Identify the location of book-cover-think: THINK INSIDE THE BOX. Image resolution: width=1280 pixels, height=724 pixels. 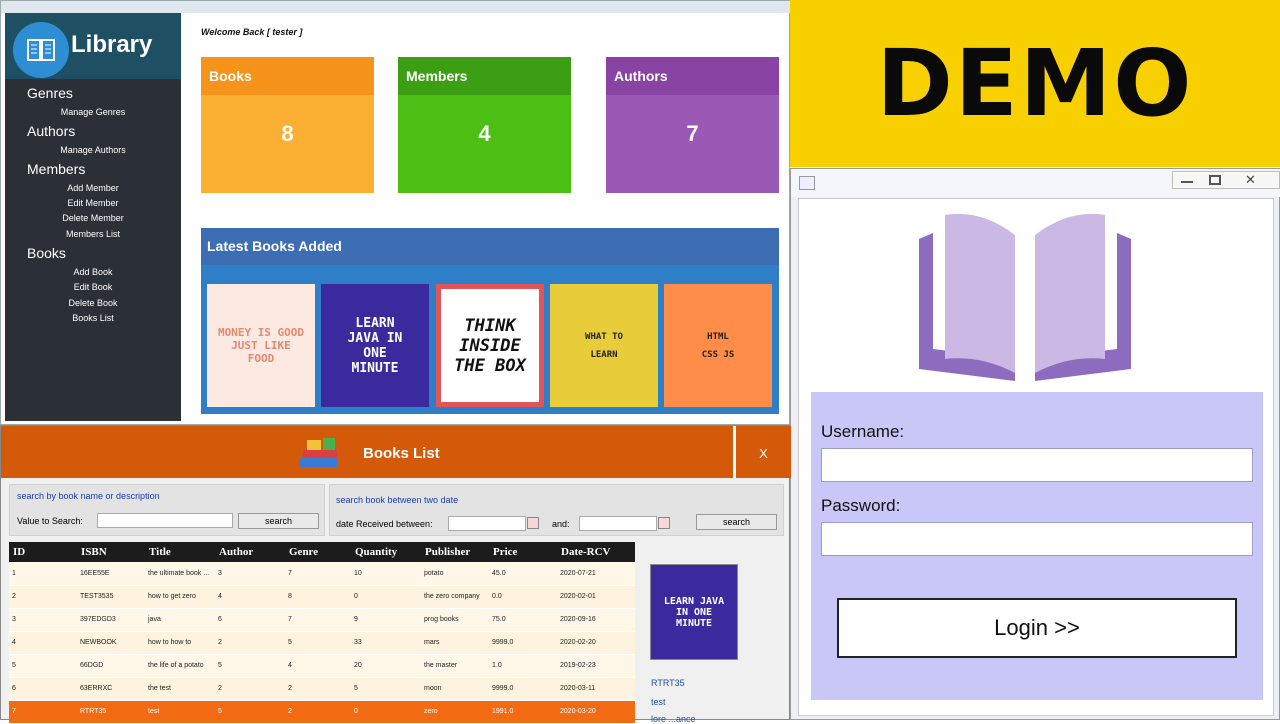
(490, 345).